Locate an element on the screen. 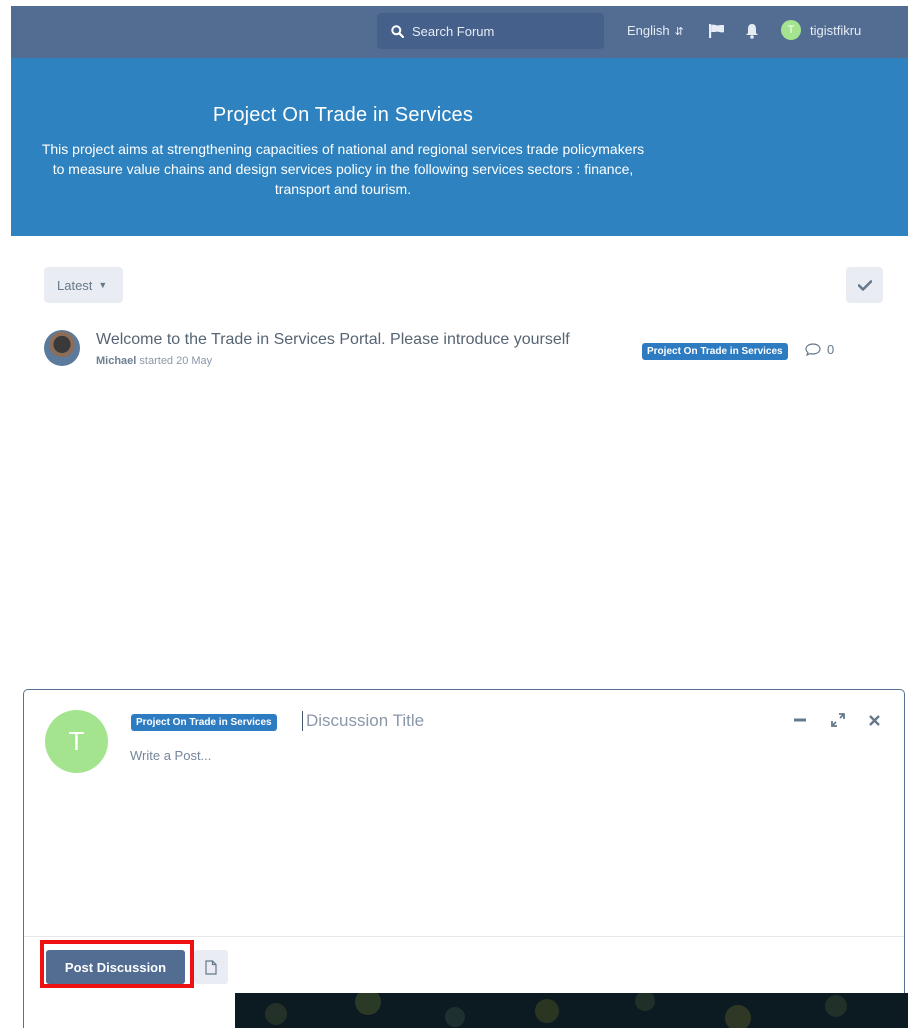  author-avatar is located at coordinates (62, 348).